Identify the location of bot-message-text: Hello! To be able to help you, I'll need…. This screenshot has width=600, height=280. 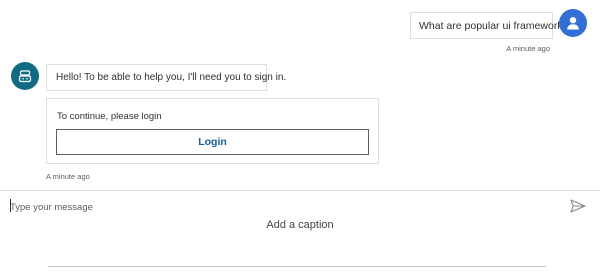
(171, 77).